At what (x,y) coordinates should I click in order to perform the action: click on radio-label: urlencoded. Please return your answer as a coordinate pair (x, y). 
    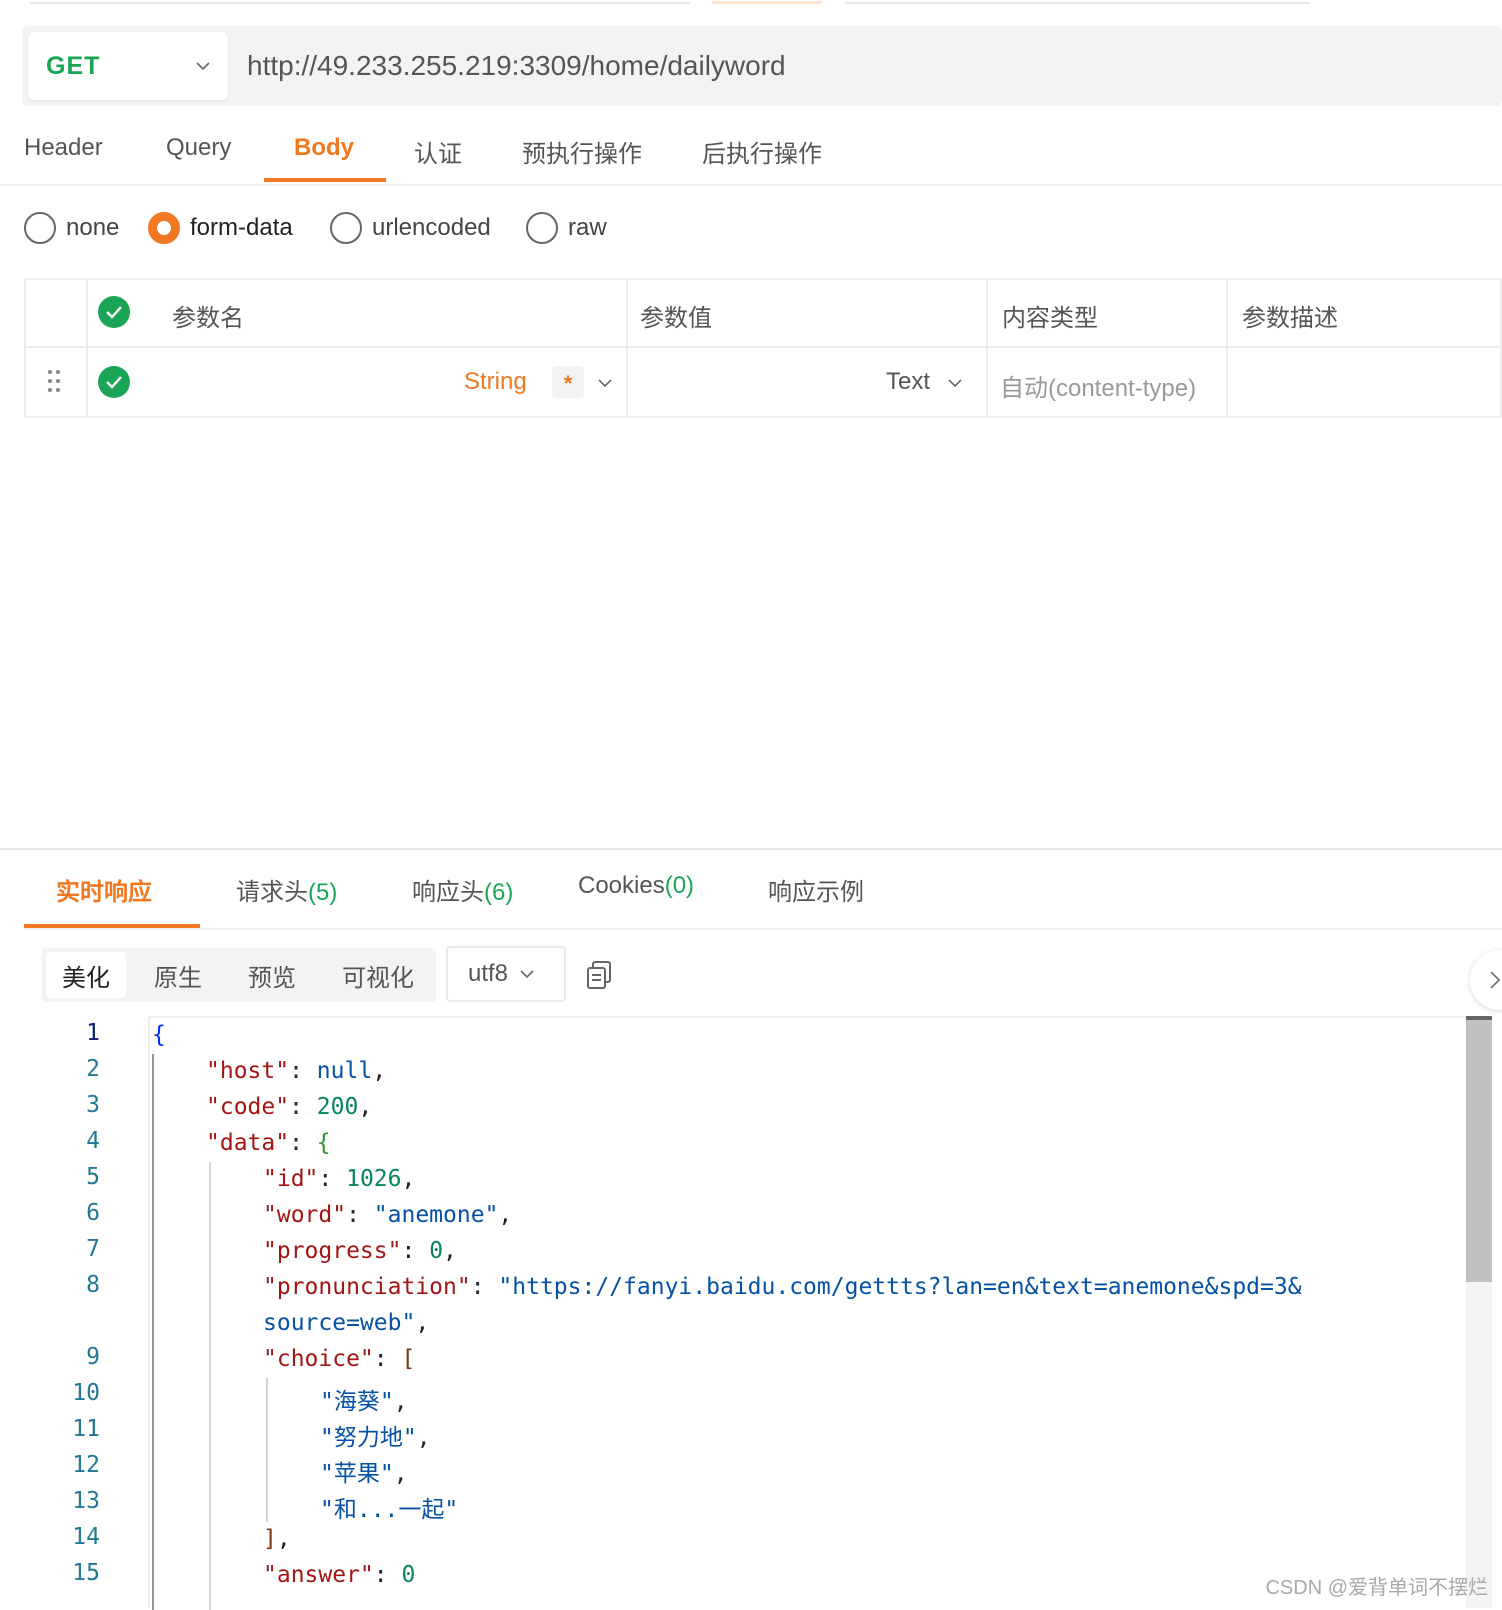
    Looking at the image, I should click on (431, 228).